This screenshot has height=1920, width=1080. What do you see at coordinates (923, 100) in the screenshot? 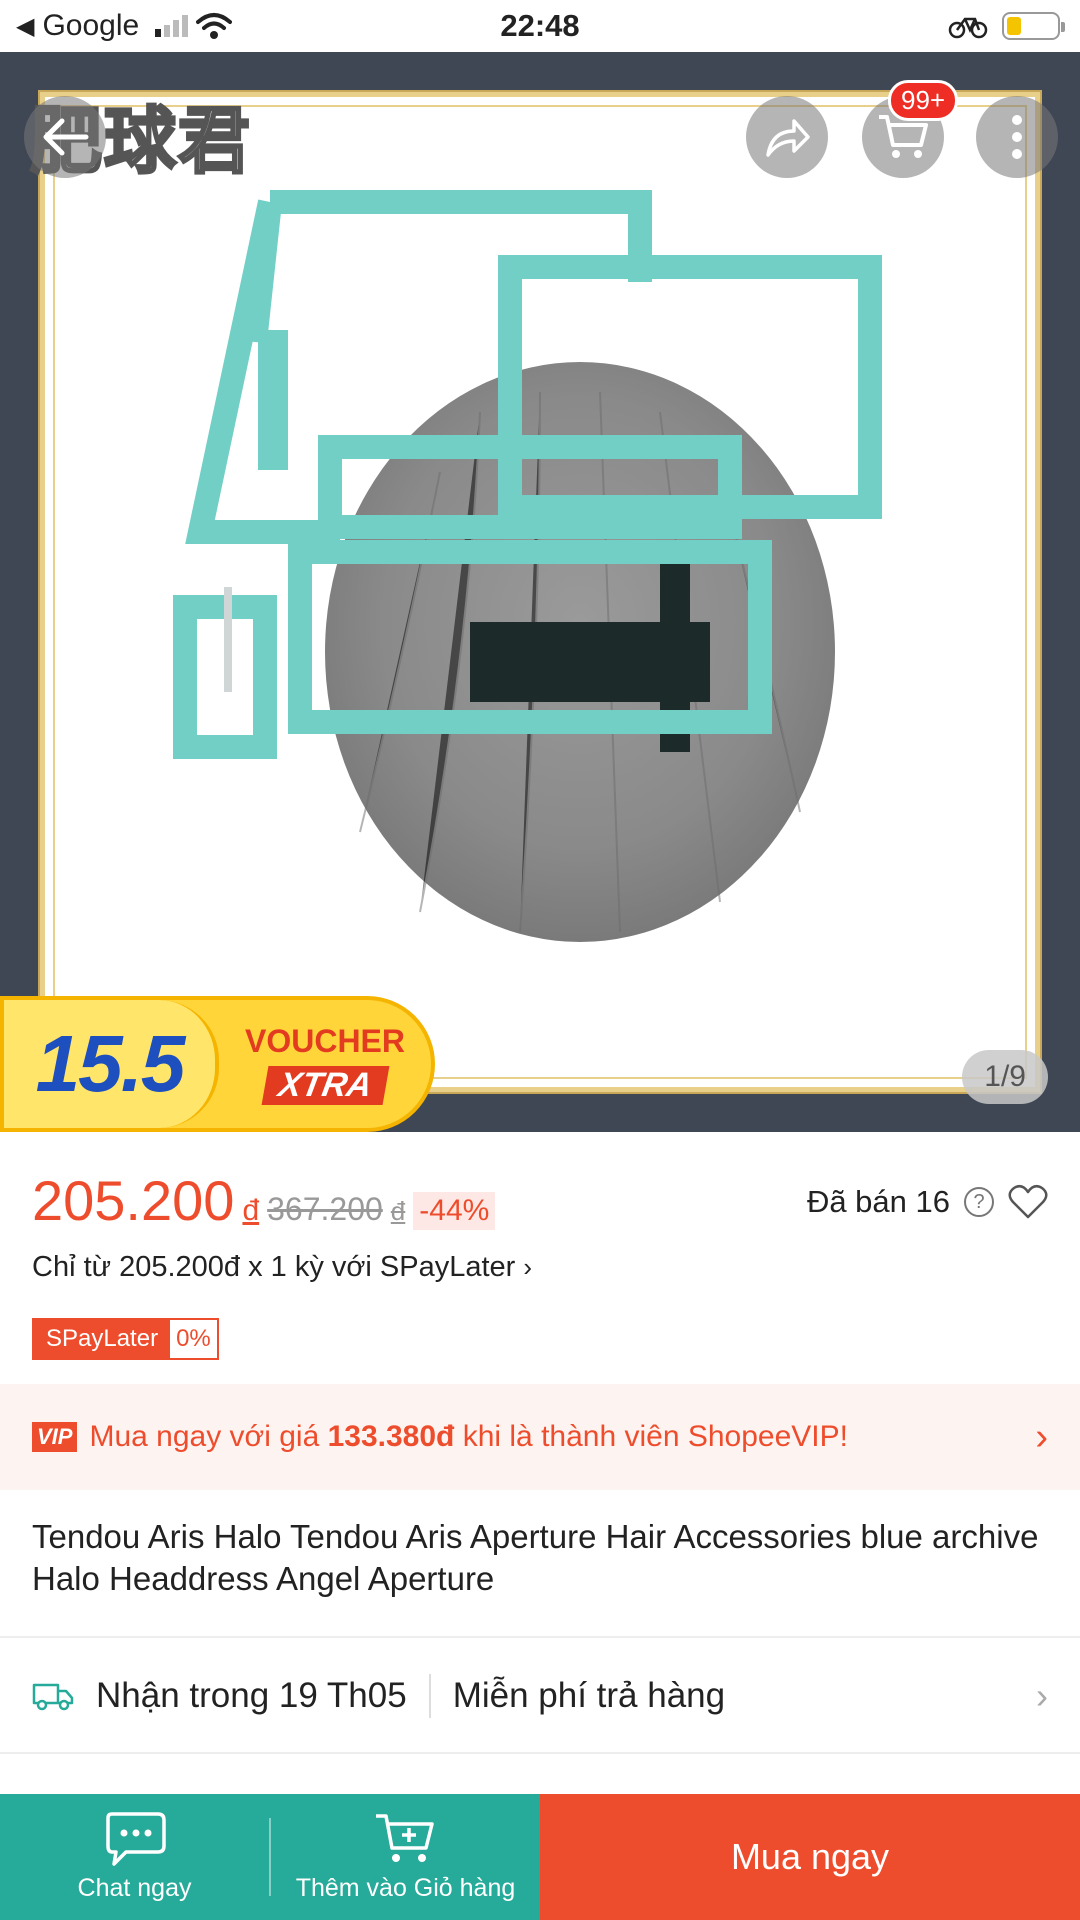
I see `cart-count-badge: 99+` at bounding box center [923, 100].